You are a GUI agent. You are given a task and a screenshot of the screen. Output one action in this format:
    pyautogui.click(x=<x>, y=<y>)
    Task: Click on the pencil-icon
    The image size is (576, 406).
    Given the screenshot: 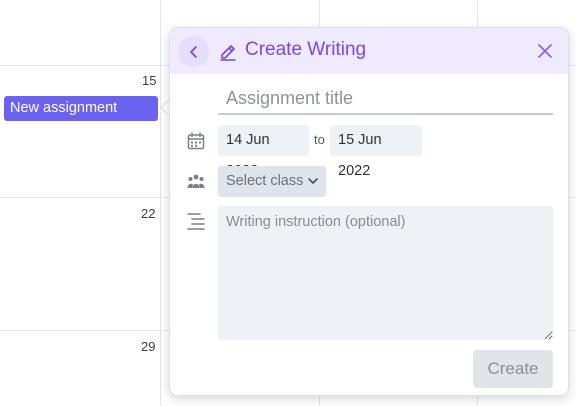 What is the action you would take?
    pyautogui.click(x=228, y=53)
    